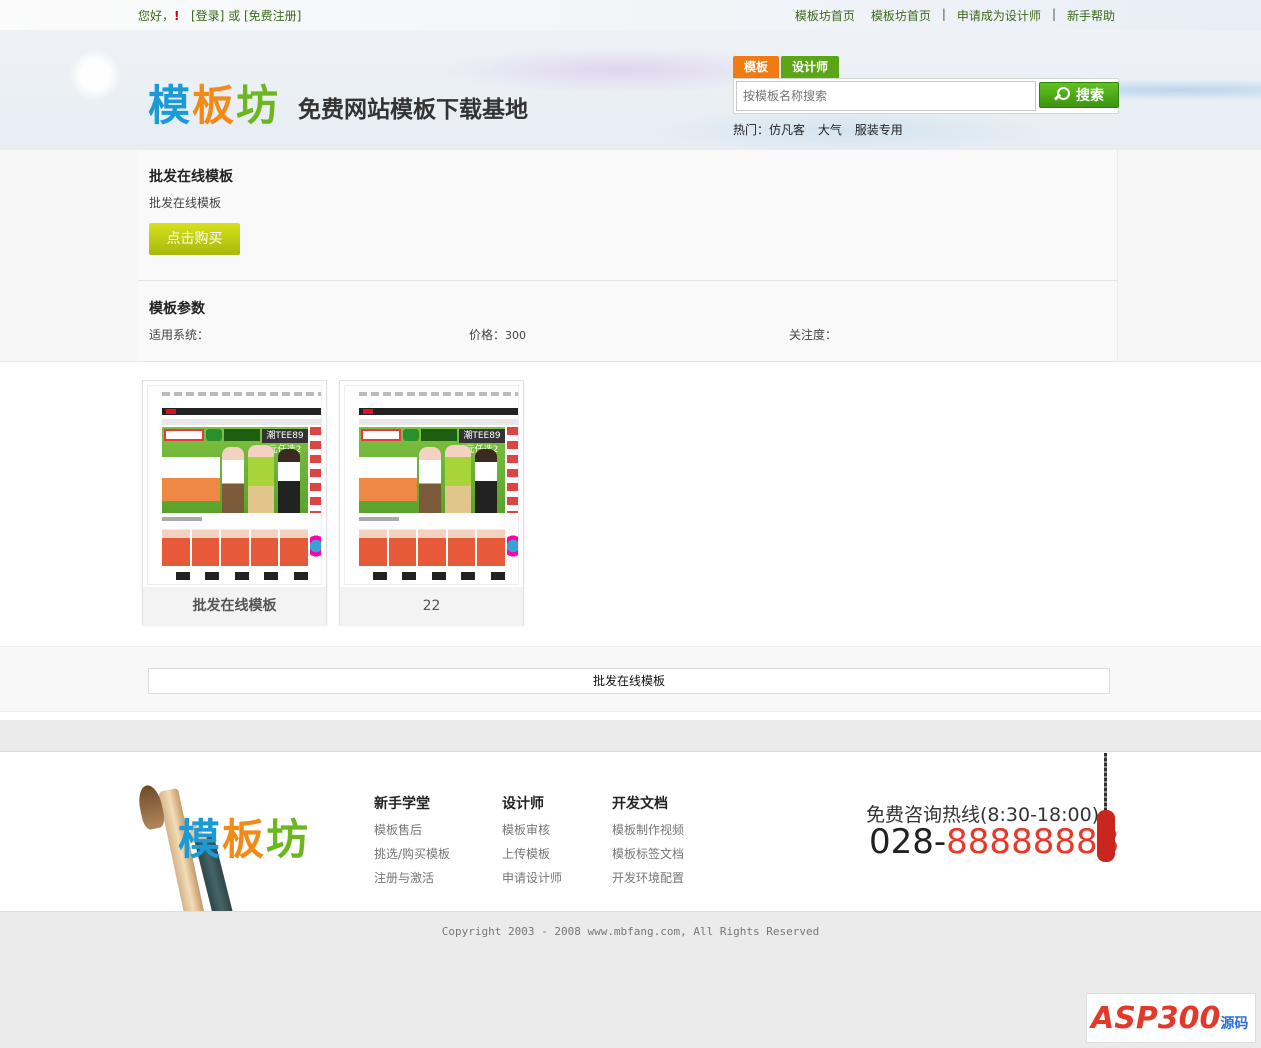  Describe the element at coordinates (1106, 836) in the screenshot. I see `phone-handset-icon` at that location.